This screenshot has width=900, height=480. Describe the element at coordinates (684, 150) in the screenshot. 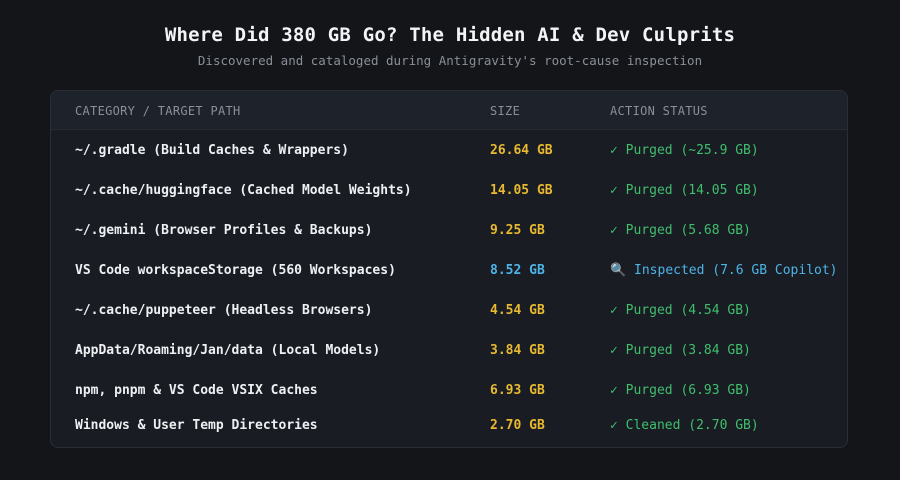

I see `row-action-status: ✓ Purged (~25.9 GB)` at that location.